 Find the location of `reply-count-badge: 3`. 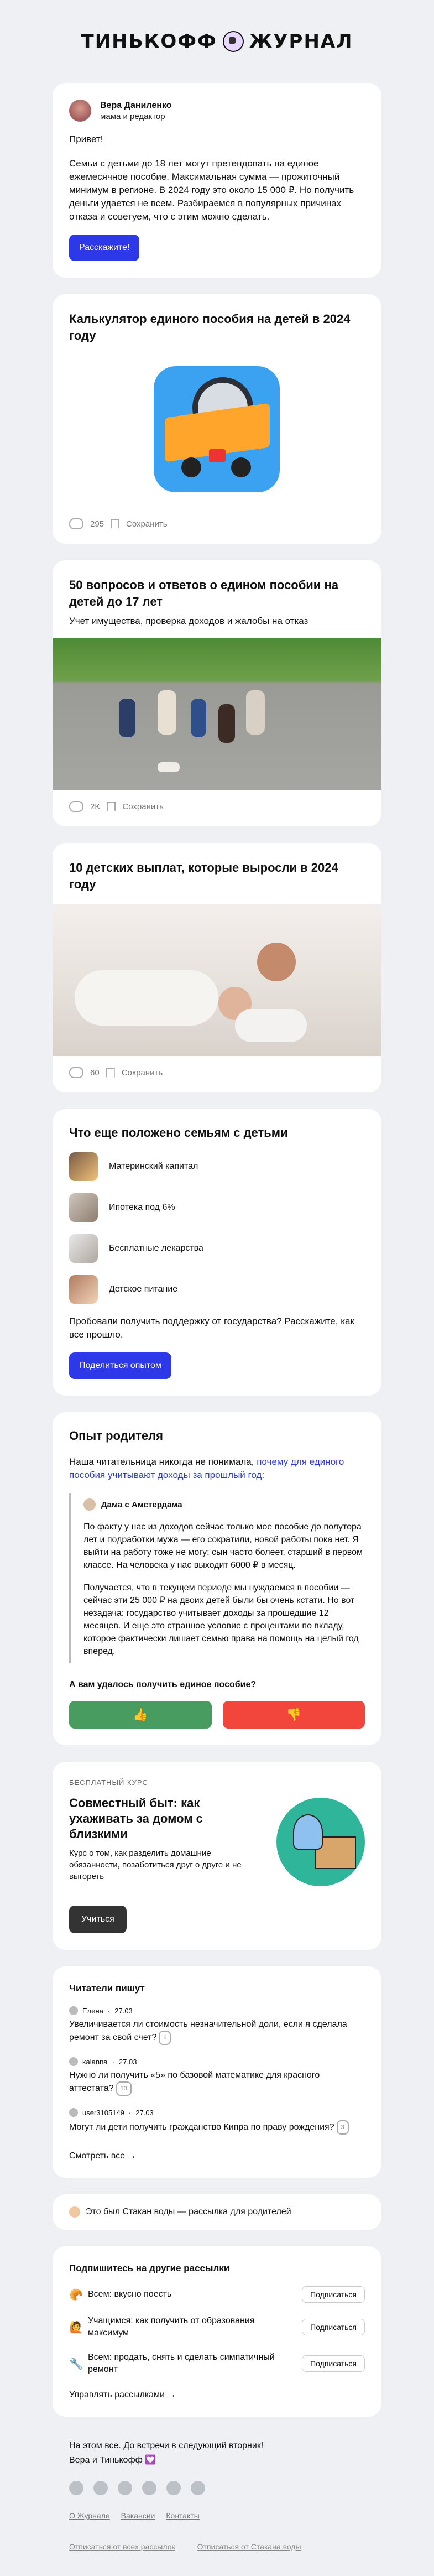

reply-count-badge: 3 is located at coordinates (342, 2127).